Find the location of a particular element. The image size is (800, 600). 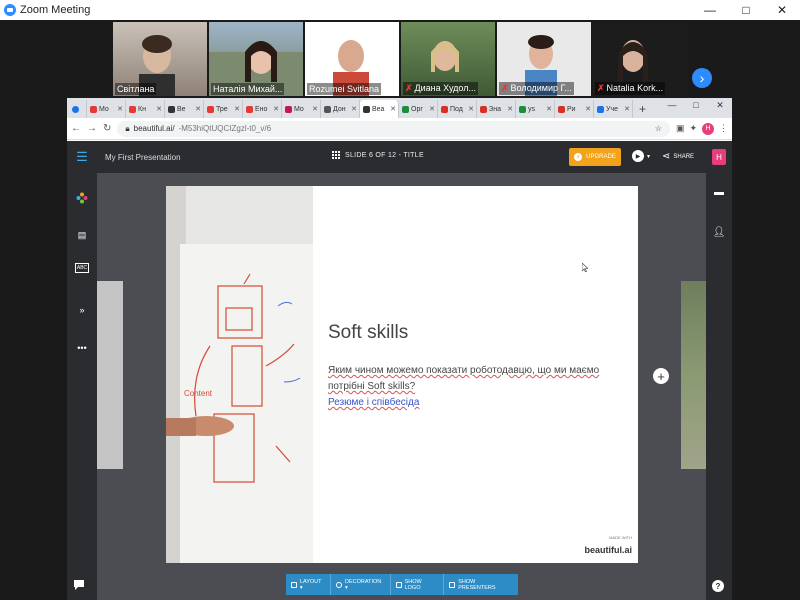

next-slide-thumbnail is located at coordinates (693, 375).